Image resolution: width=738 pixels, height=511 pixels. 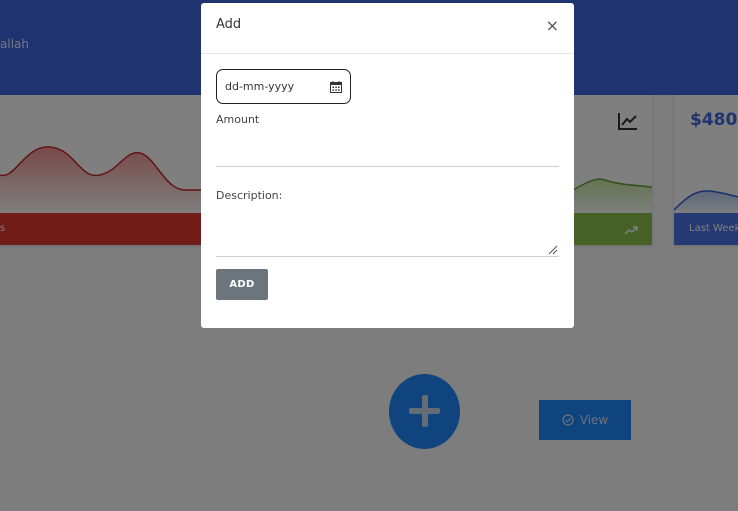 I want to click on date-input: dd-mm-yyyy, so click(x=283, y=86).